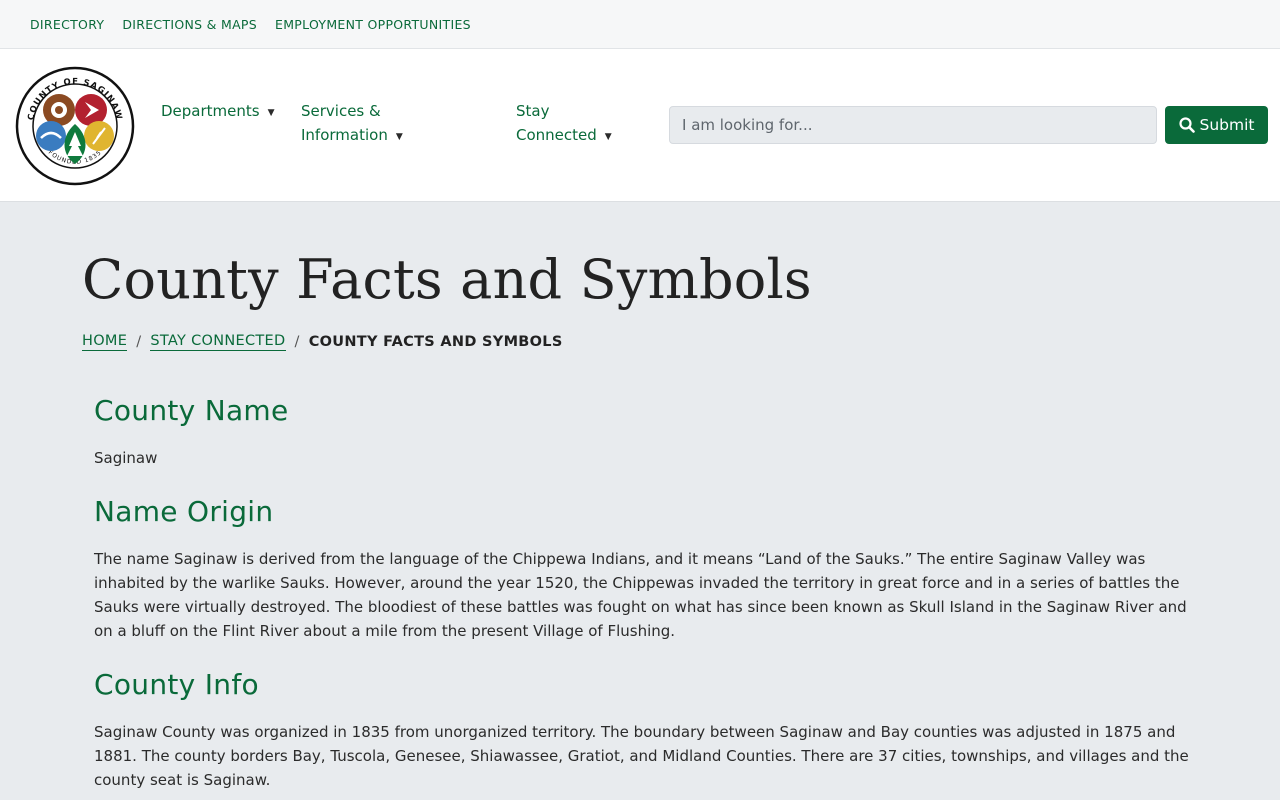 The image size is (1280, 800). What do you see at coordinates (189, 24) in the screenshot?
I see `utility-link-directions-maps: Directions & Maps` at bounding box center [189, 24].